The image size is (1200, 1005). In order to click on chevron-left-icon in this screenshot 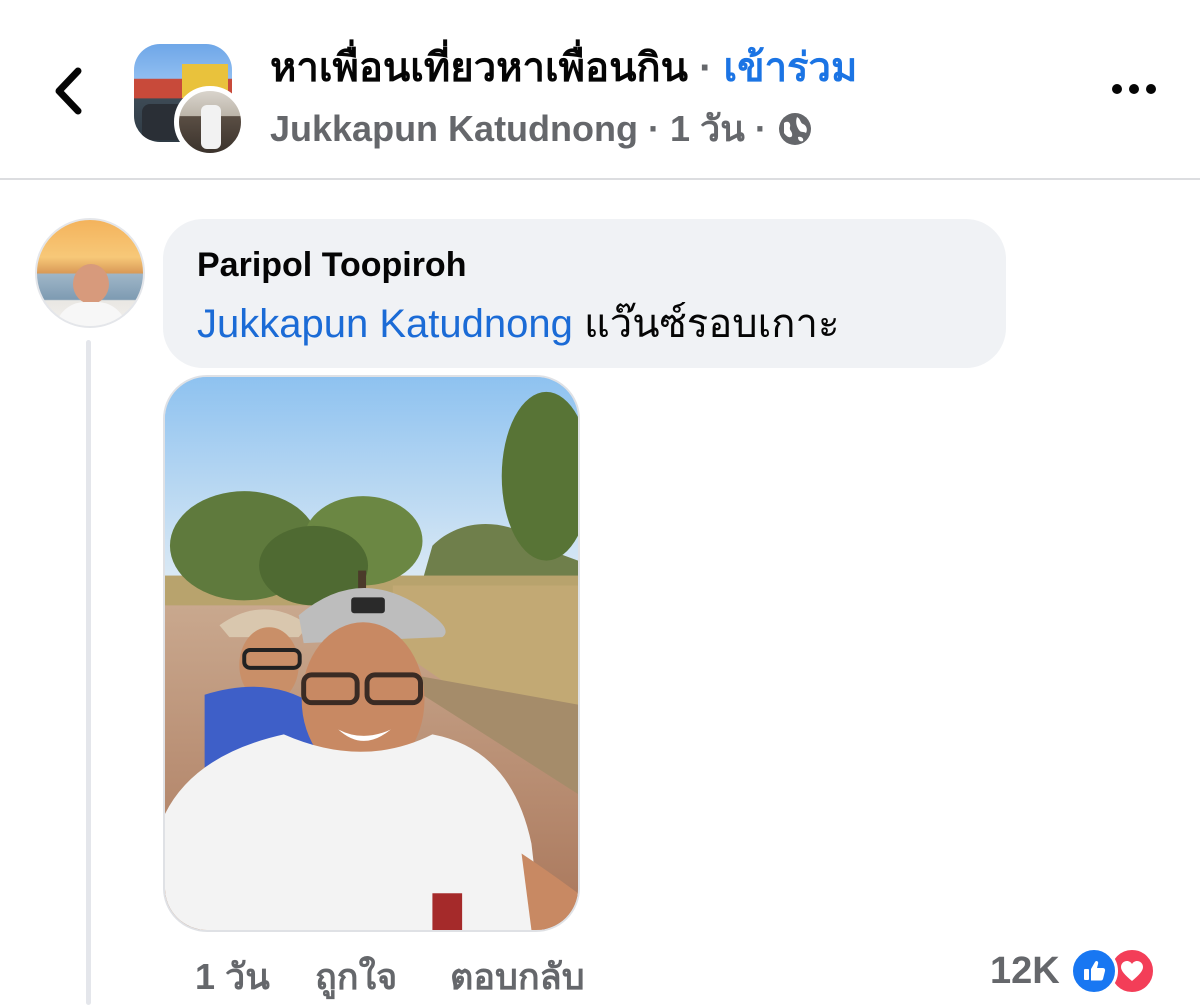, I will do `click(68, 91)`.